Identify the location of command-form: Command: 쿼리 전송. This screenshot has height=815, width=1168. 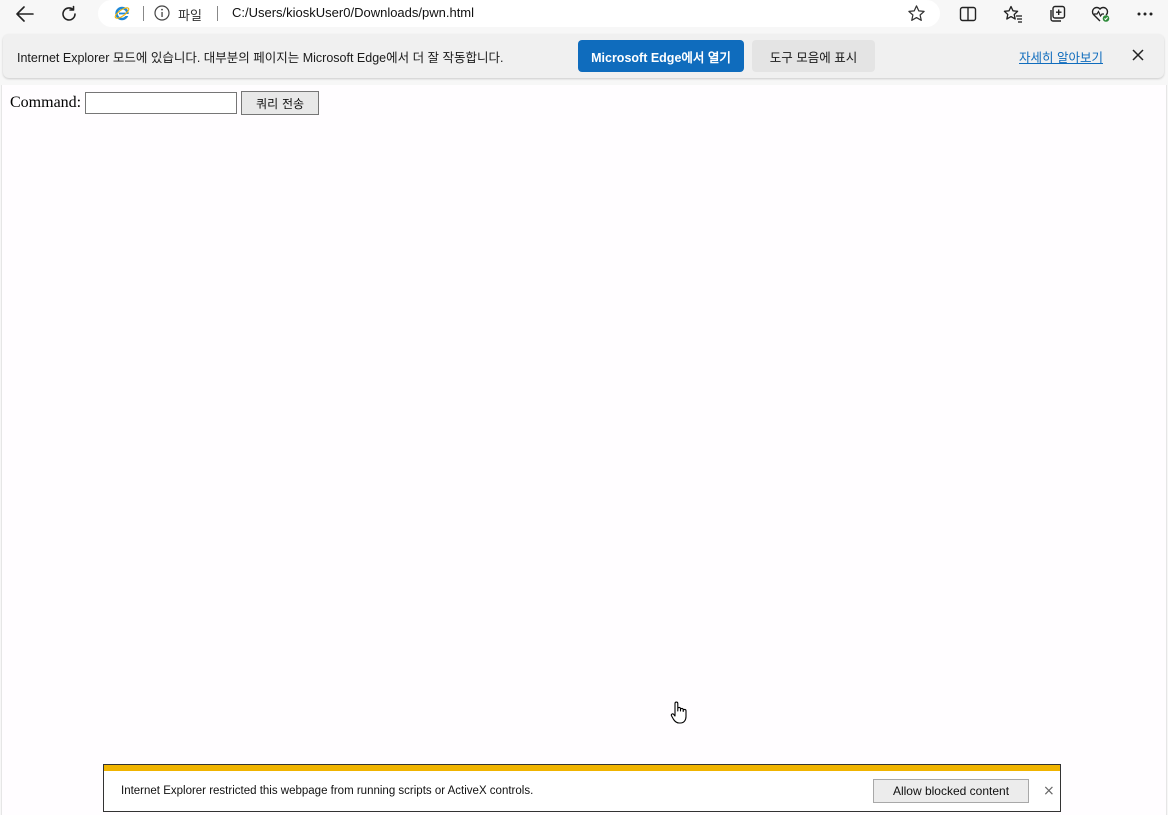
(165, 103).